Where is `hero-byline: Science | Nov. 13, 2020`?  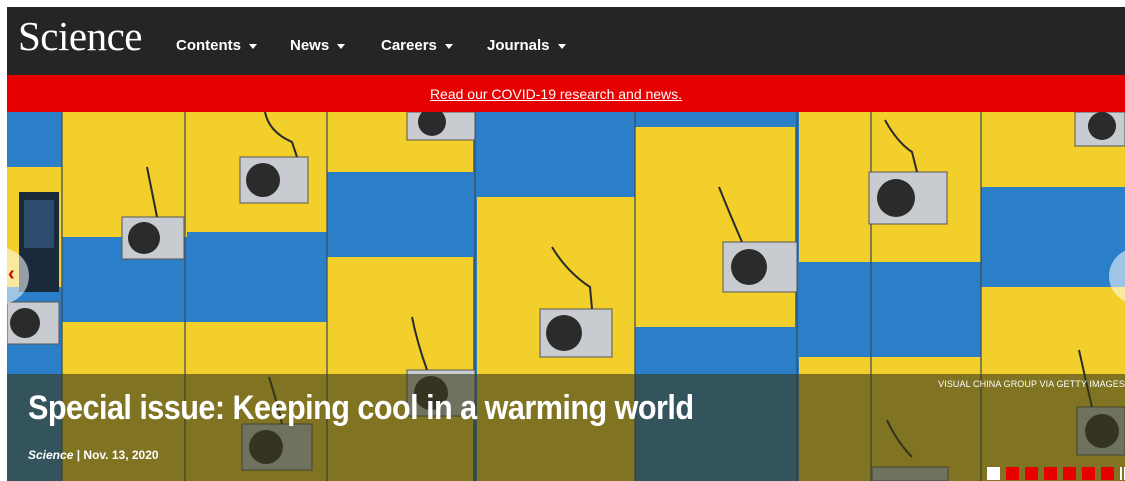 hero-byline: Science | Nov. 13, 2020 is located at coordinates (93, 455).